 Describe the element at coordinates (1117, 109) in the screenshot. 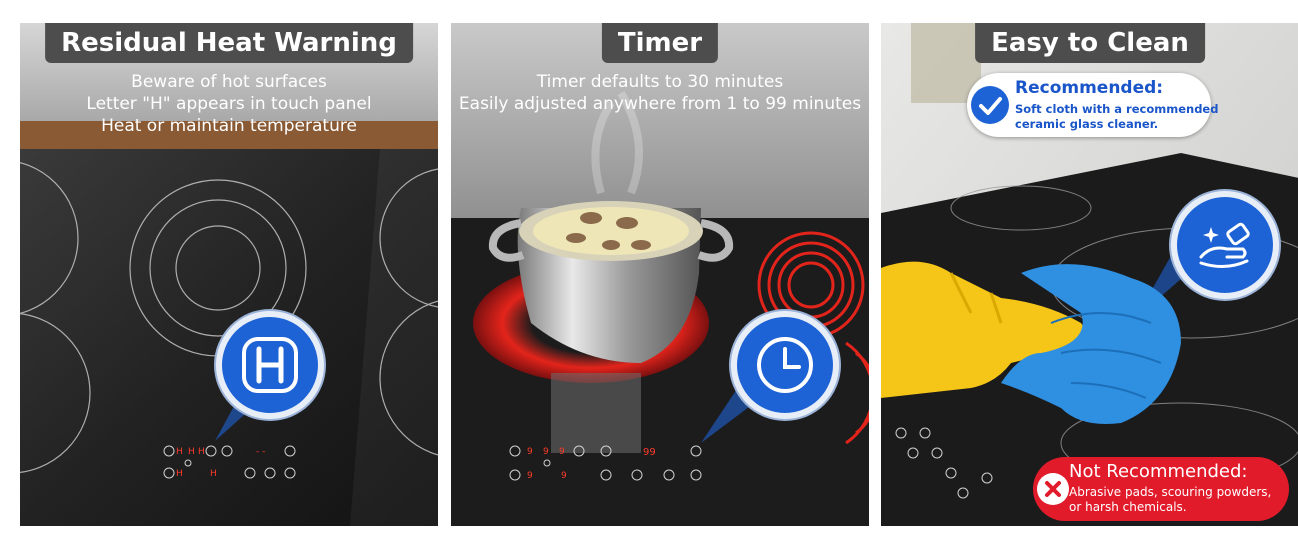

I see `recommended-line: Soft cloth with a recommended` at that location.